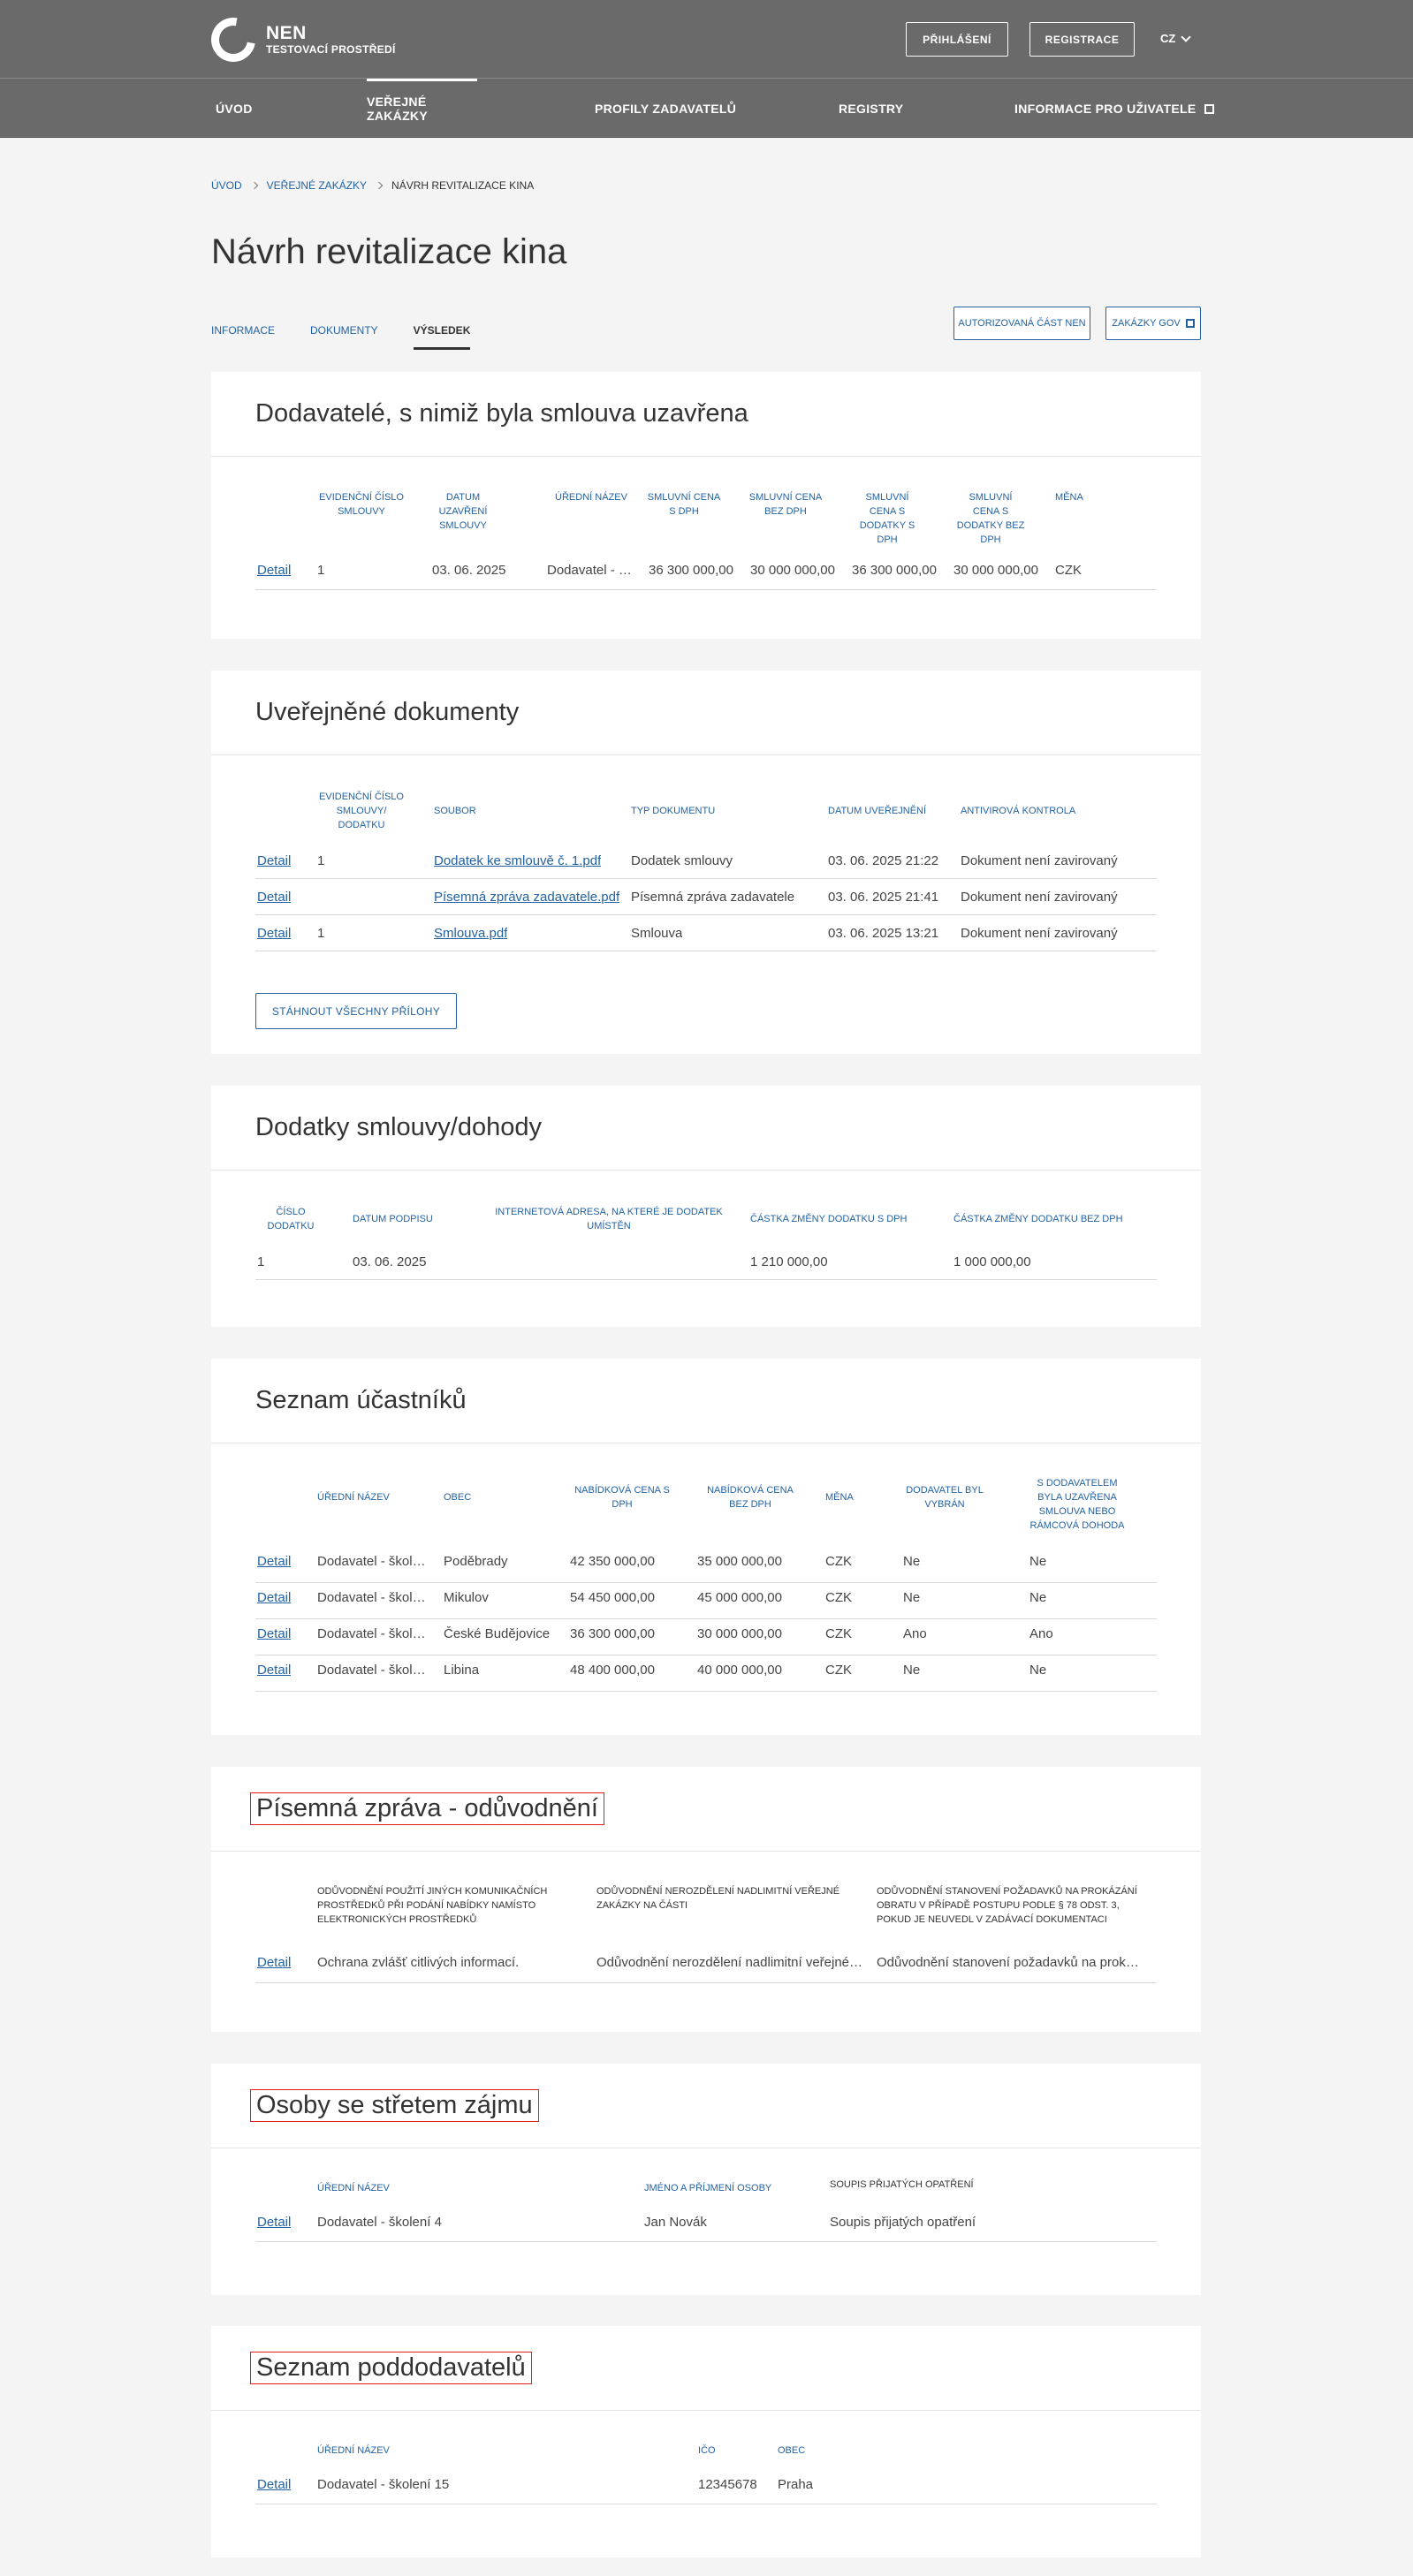  What do you see at coordinates (497, 1634) in the screenshot?
I see `table-cell: České Budějovice` at bounding box center [497, 1634].